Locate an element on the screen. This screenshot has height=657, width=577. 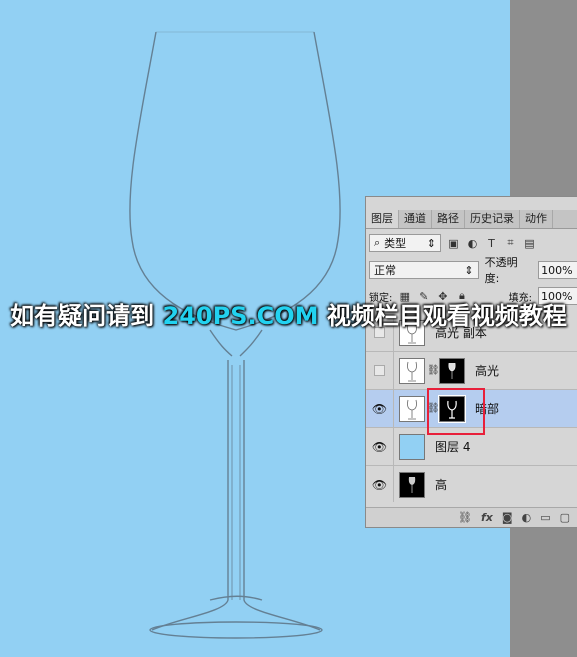
blend-row: 正常 ⇕ 不透明度: 100% is located at coordinates (473, 270).